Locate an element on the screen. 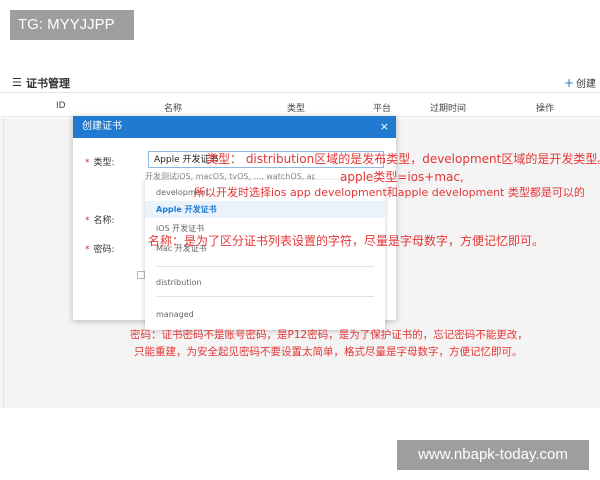 The width and height of the screenshot is (600, 480). watermark-top: TG: MYYJJPP is located at coordinates (72, 25).